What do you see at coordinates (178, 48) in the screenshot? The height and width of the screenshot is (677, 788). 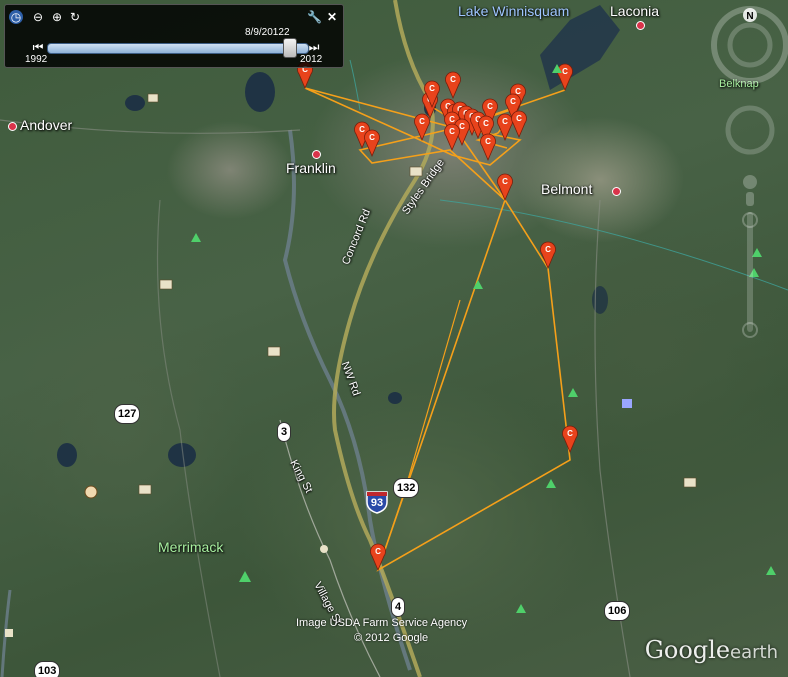 I see `time-slider-track` at bounding box center [178, 48].